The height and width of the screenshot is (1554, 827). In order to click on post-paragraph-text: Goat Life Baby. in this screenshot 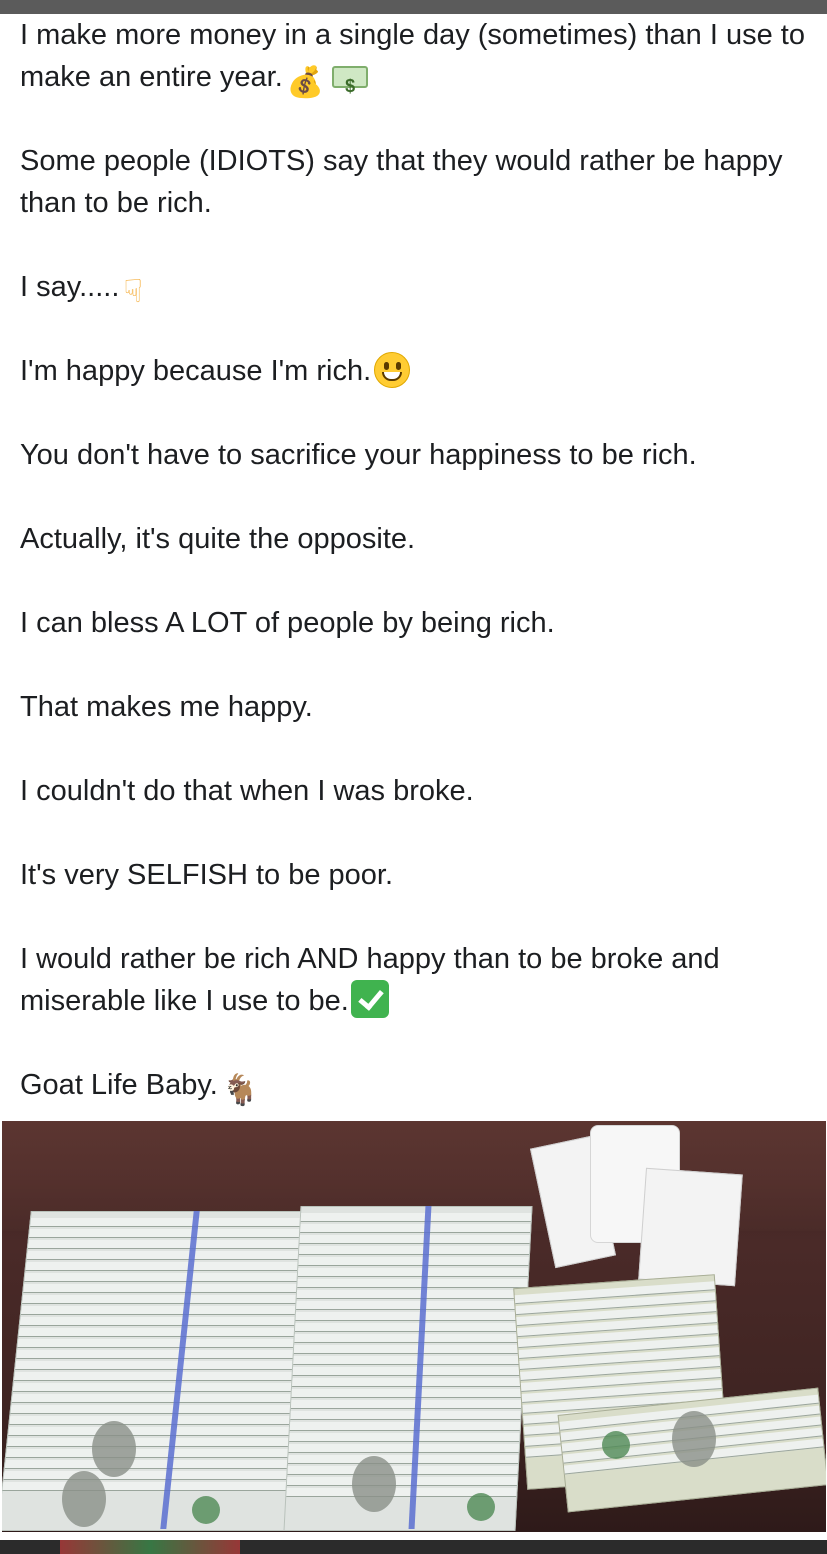, I will do `click(119, 1085)`.